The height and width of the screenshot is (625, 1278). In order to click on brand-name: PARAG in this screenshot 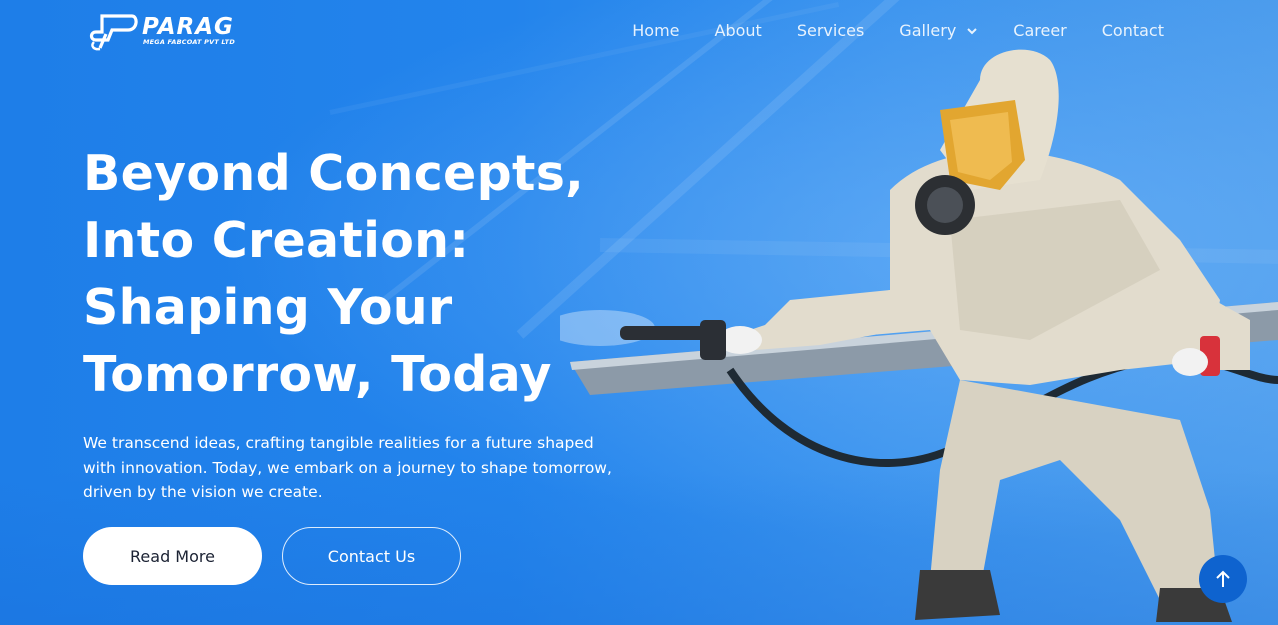, I will do `click(188, 27)`.